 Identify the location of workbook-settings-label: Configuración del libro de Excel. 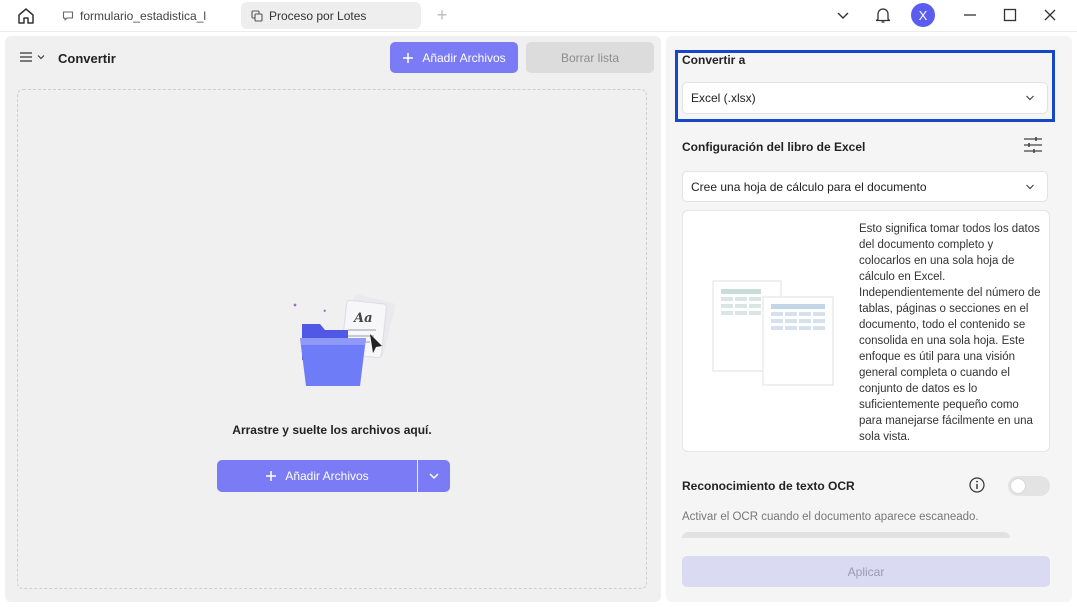
(774, 147).